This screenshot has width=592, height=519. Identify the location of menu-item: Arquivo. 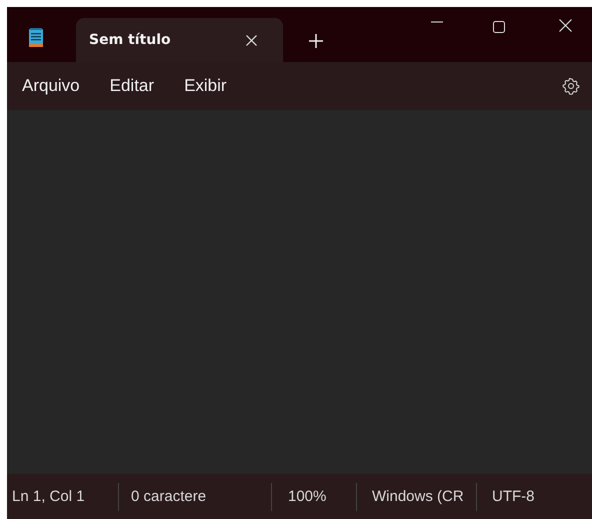
(51, 86).